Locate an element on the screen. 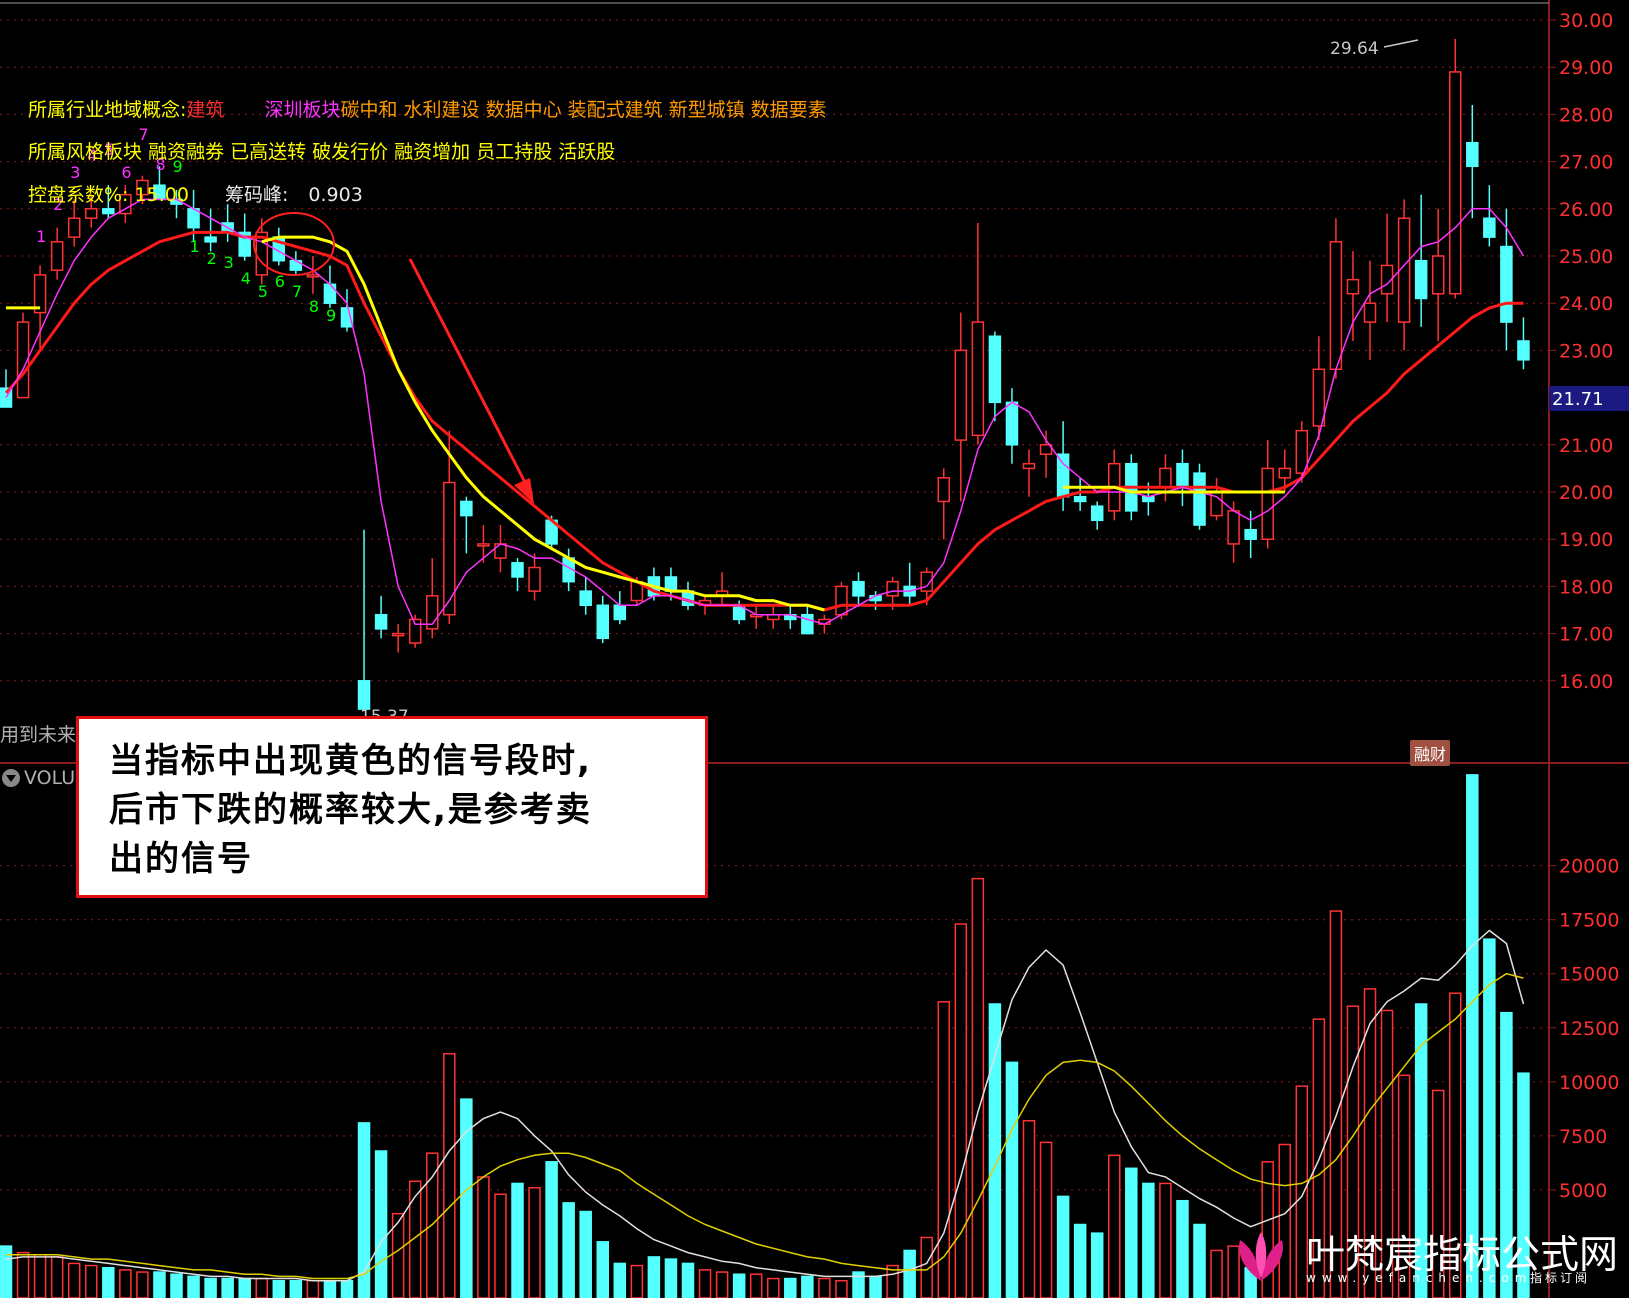 Image resolution: width=1629 pixels, height=1298 pixels. price-tick-label: 21.00 is located at coordinates (1586, 446).